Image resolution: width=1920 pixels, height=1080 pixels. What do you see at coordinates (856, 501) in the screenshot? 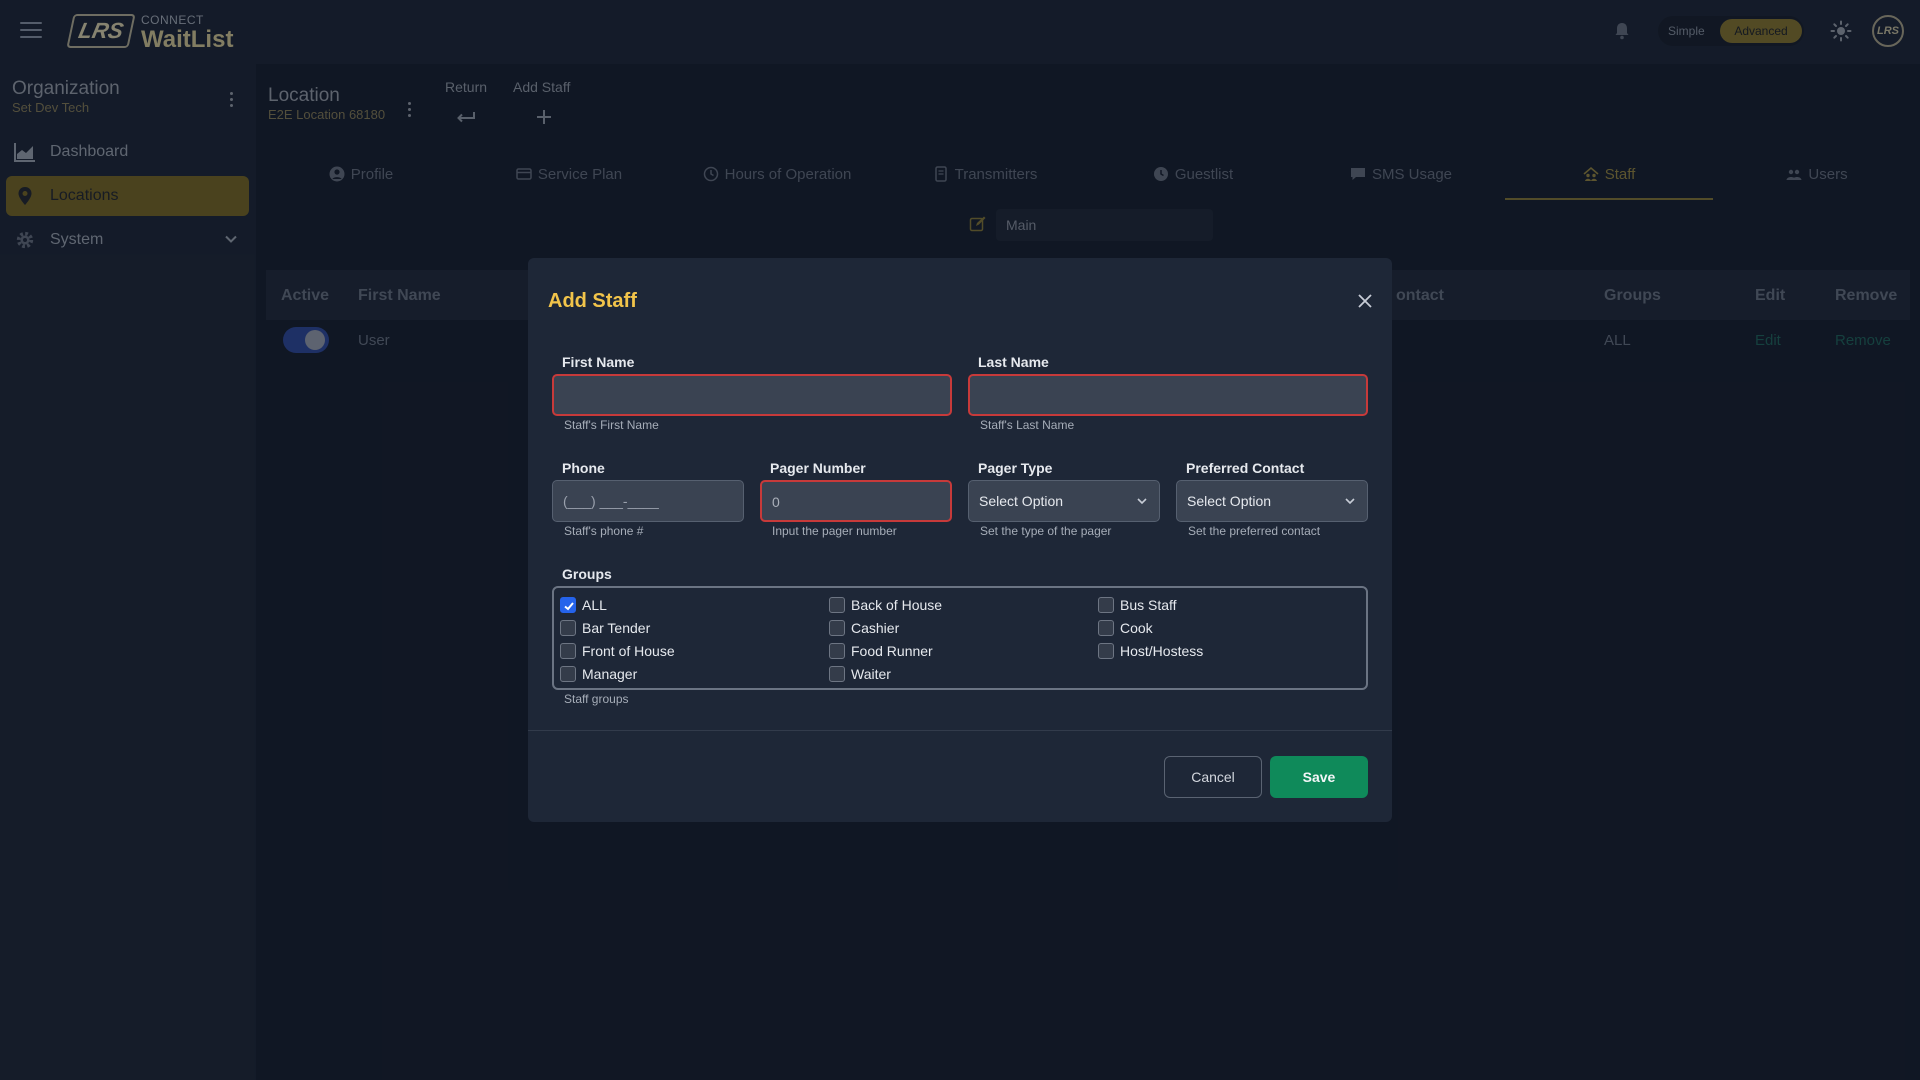
I see `pager-number-field: 0` at bounding box center [856, 501].